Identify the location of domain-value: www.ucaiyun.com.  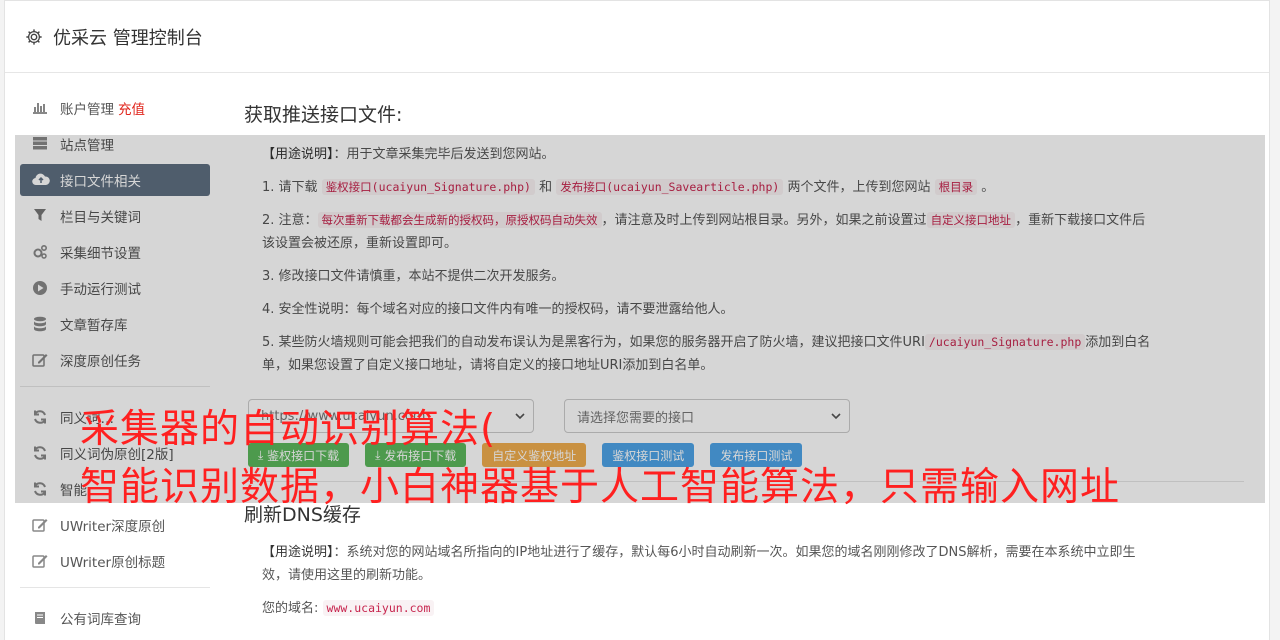
(378, 608).